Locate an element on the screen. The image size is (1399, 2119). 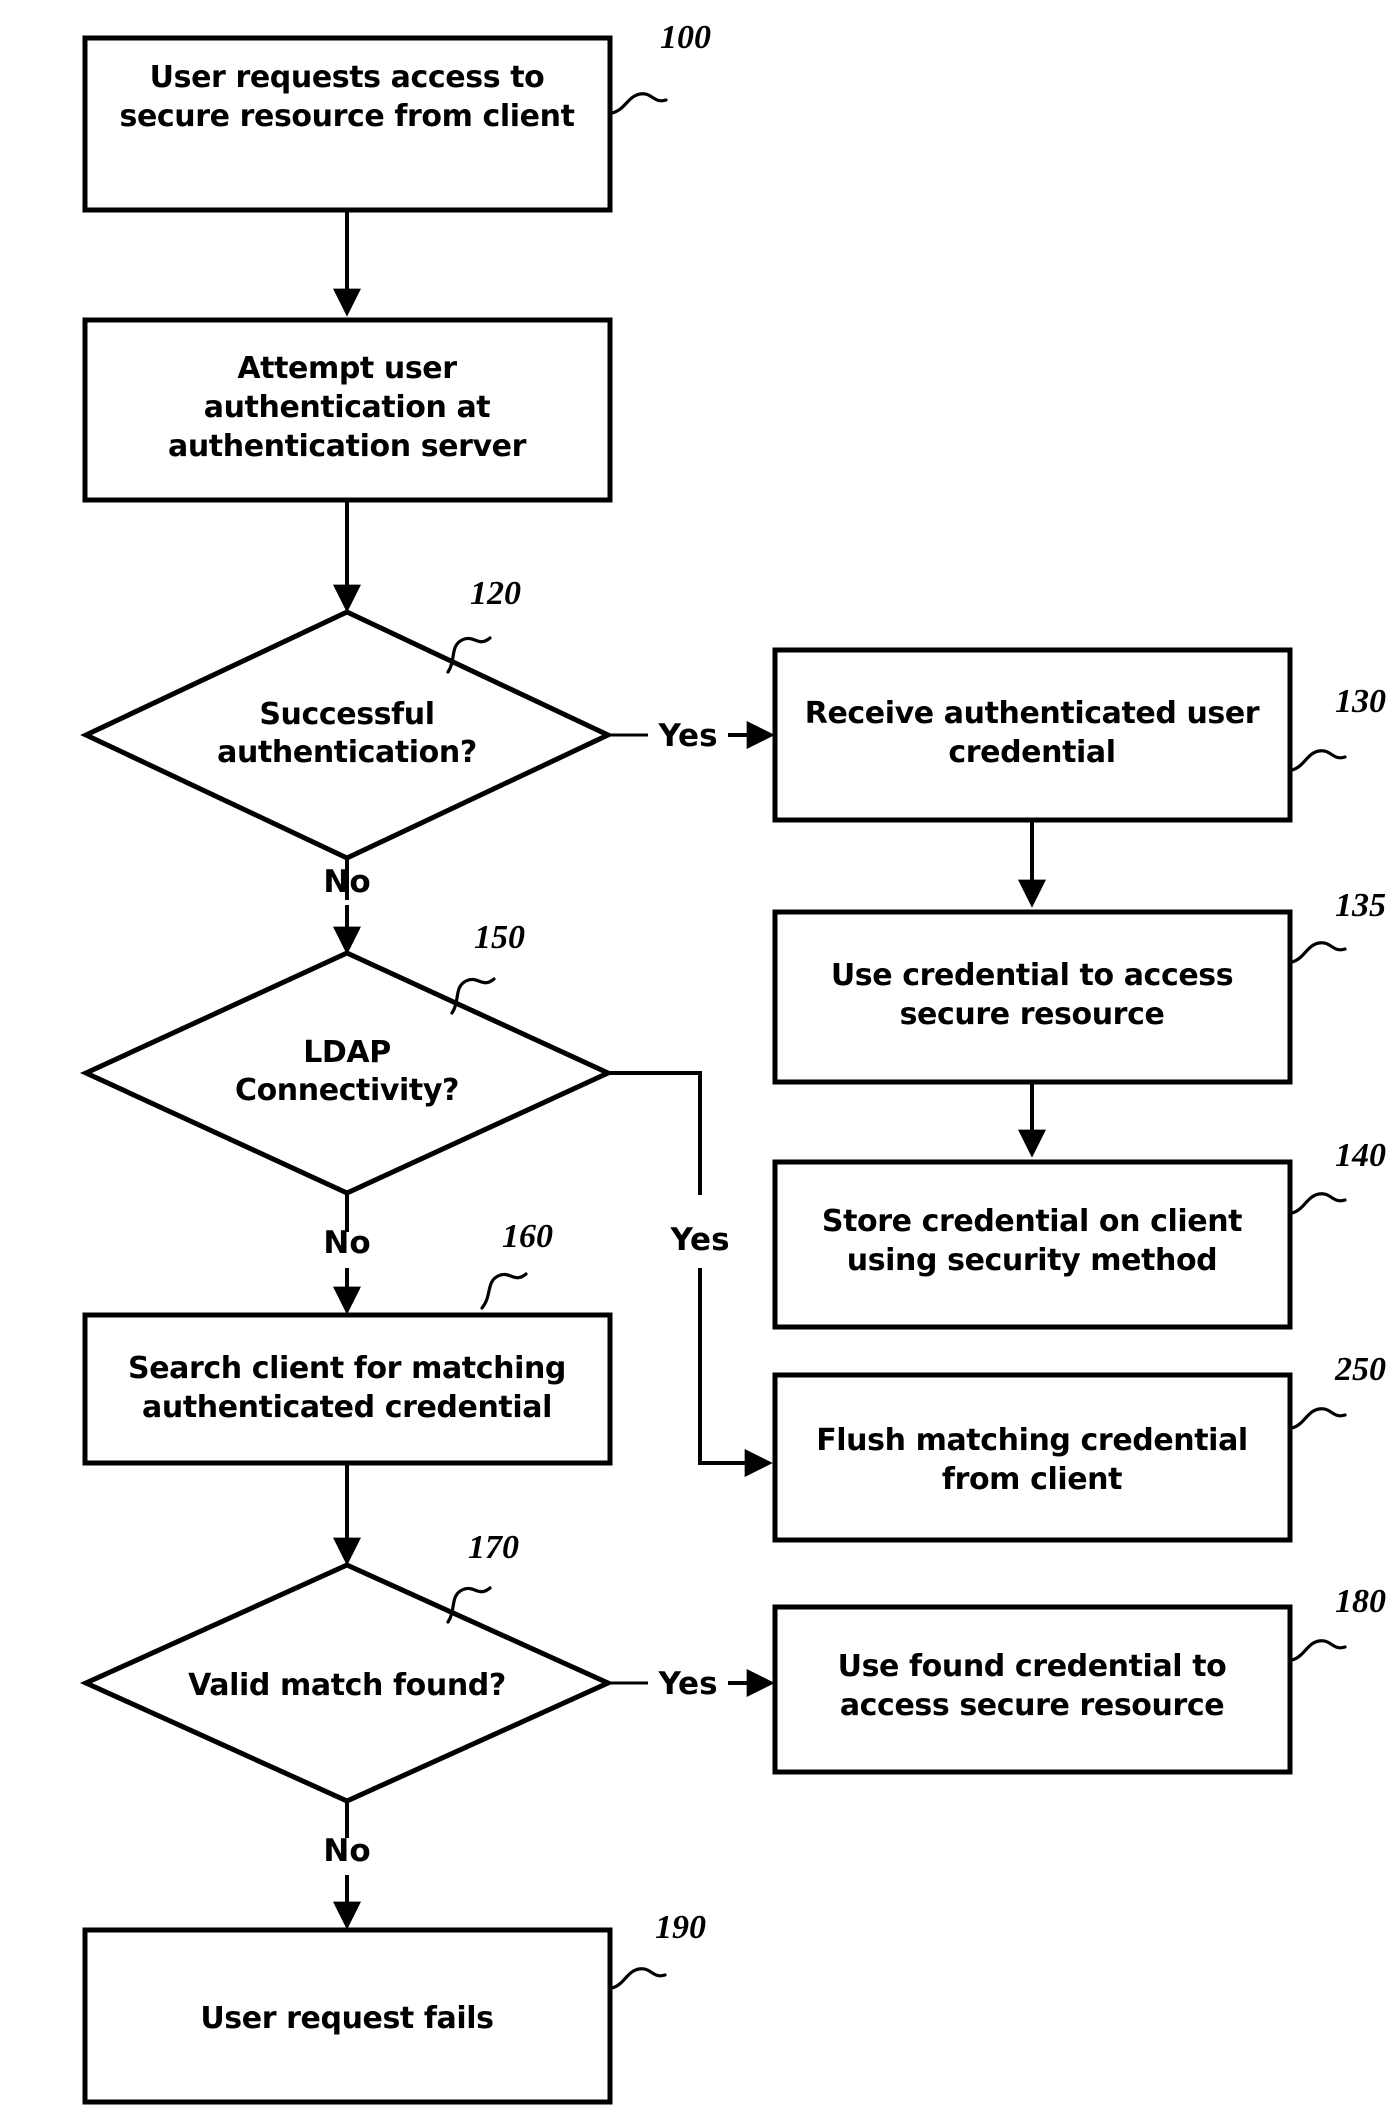
ref-label-250: 250 is located at coordinates (1360, 1369).